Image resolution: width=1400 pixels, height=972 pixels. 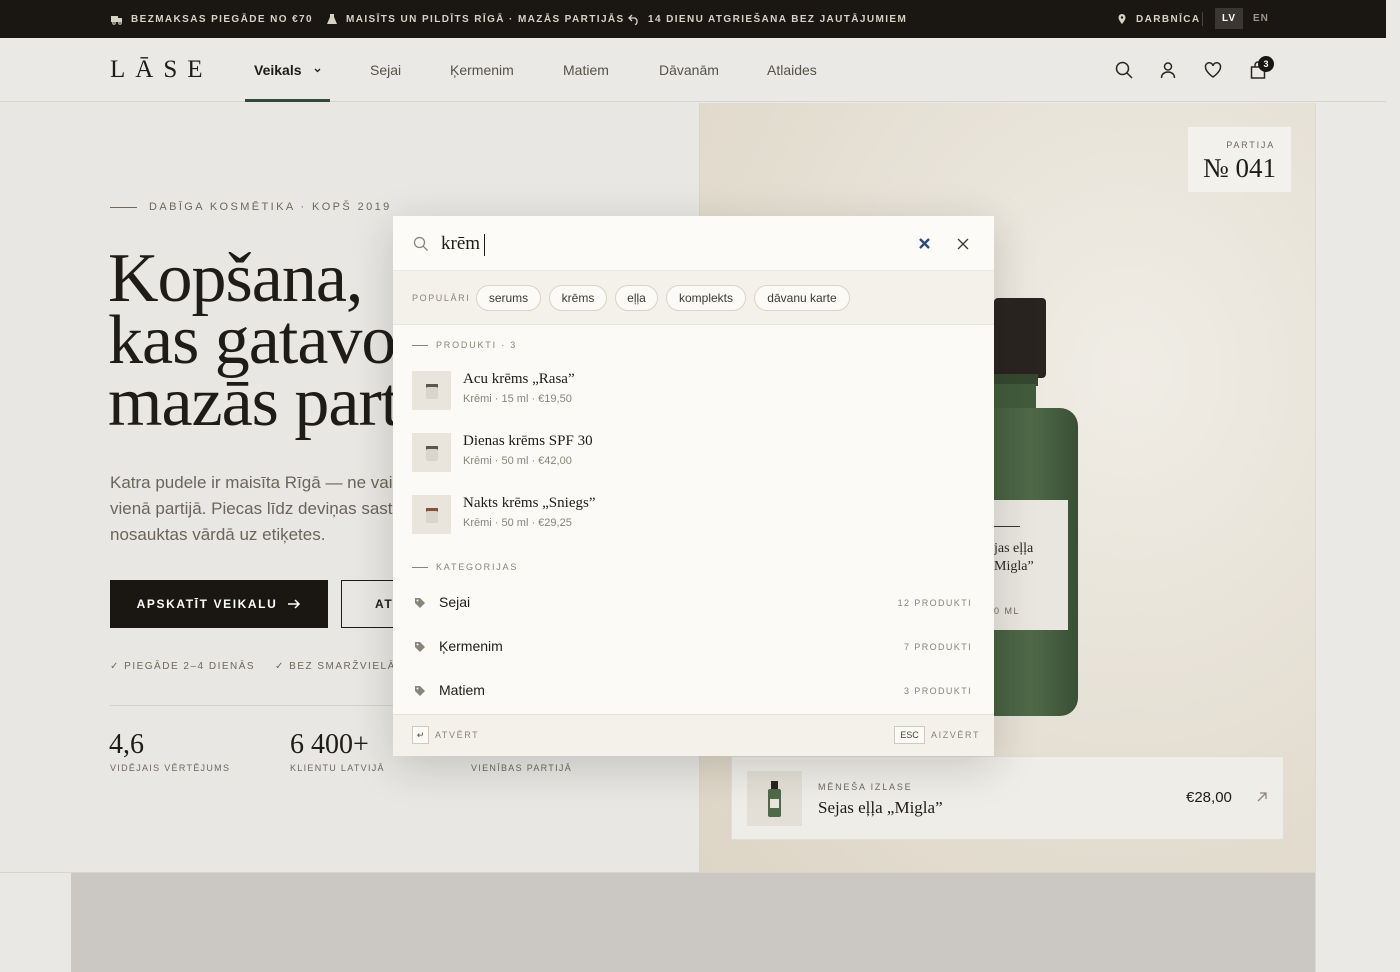 I want to click on location-pin-icon, so click(x=1122, y=19).